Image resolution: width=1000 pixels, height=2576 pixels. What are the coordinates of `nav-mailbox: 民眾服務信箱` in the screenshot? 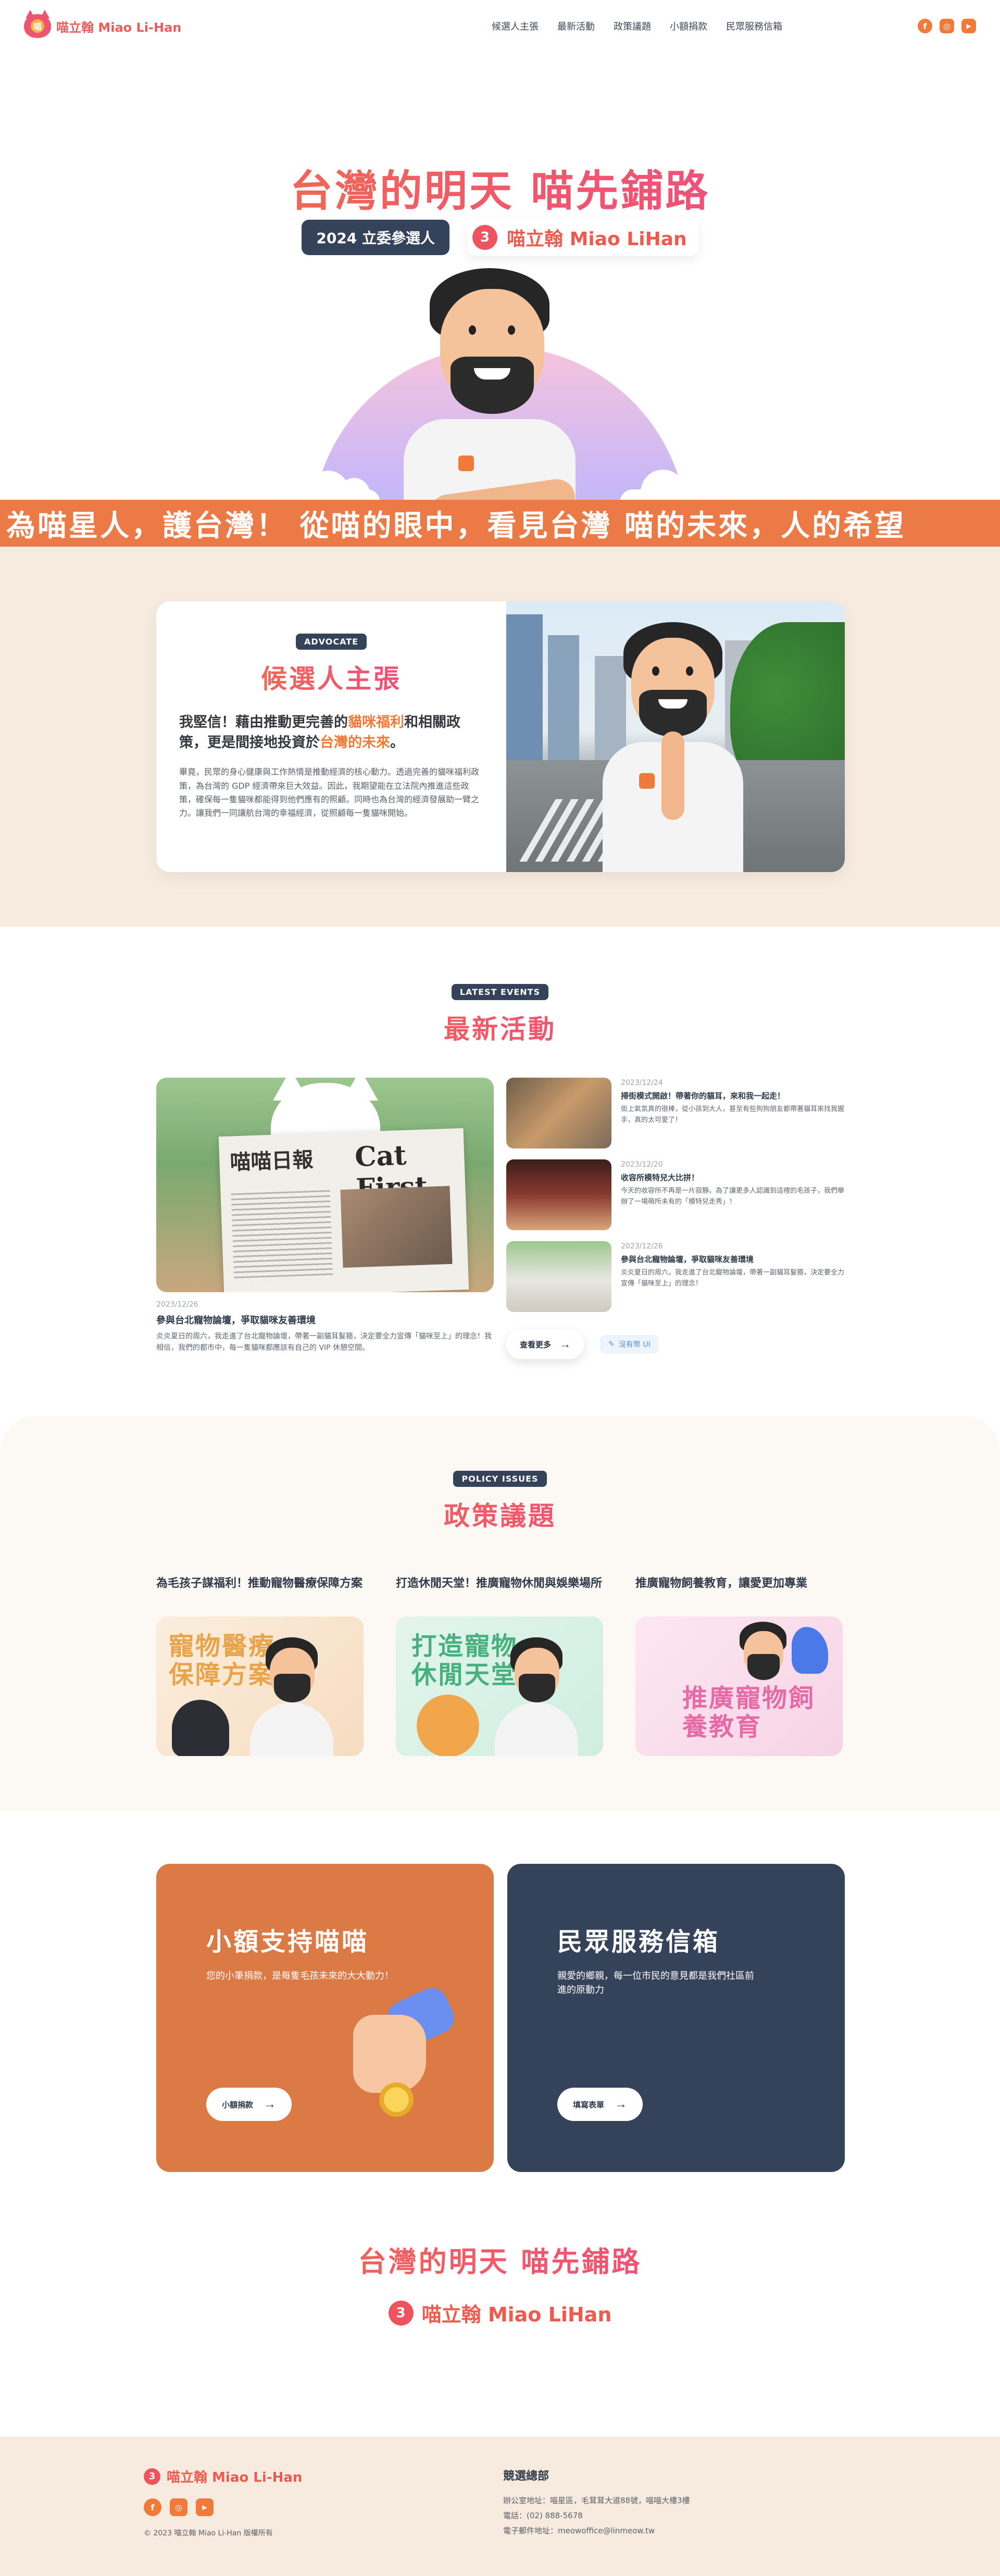 It's located at (754, 26).